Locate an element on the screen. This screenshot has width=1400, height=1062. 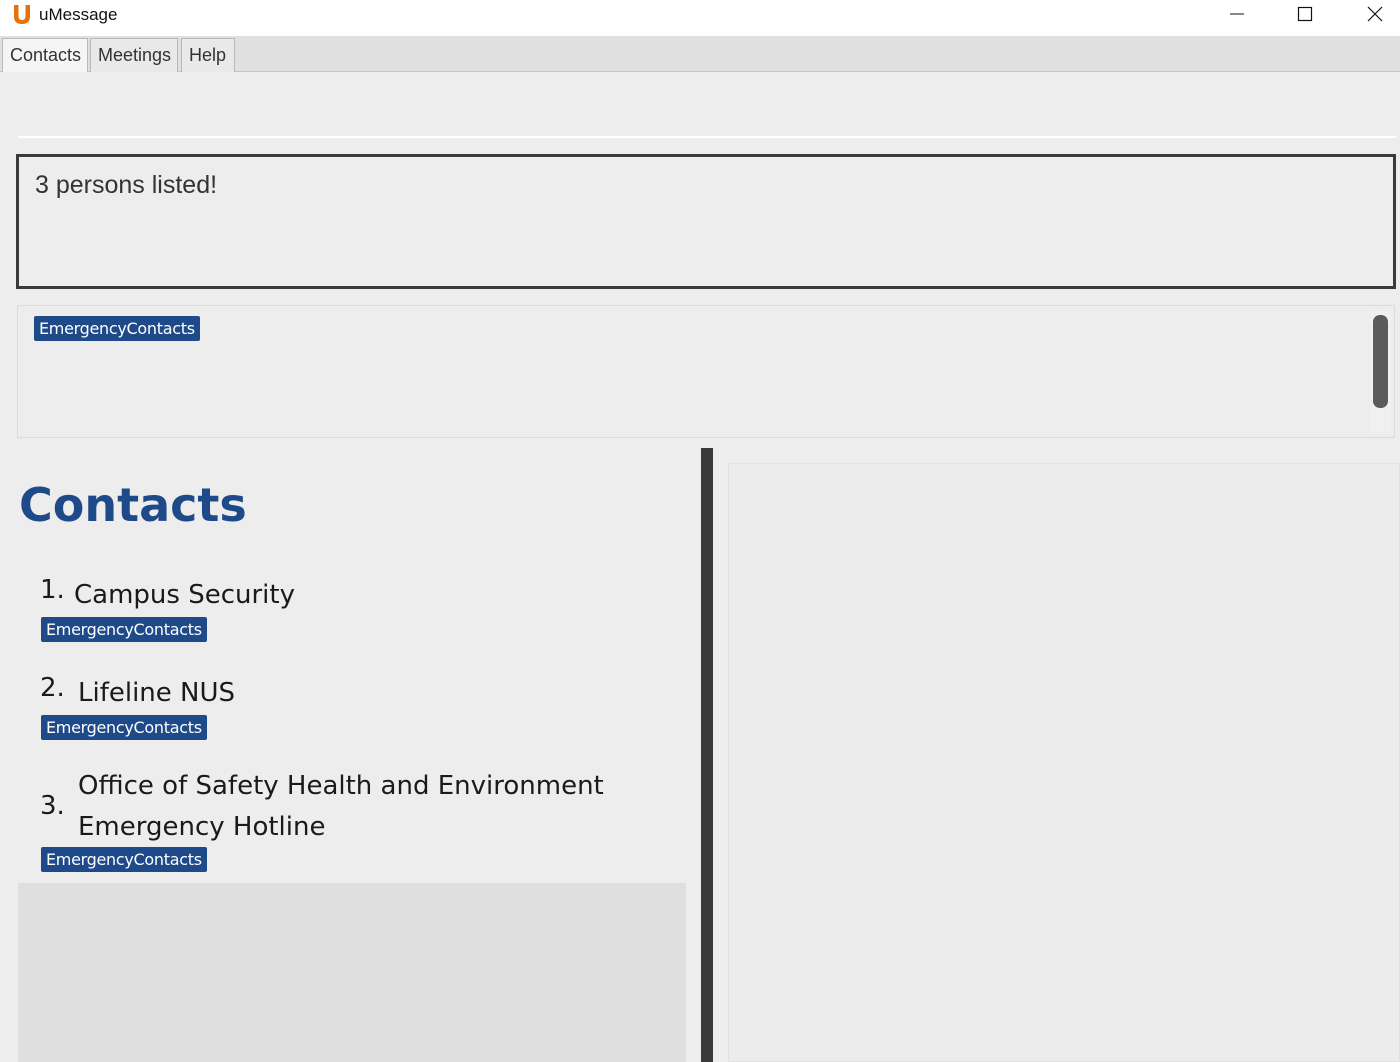
app-logo-icon is located at coordinates (22, 14).